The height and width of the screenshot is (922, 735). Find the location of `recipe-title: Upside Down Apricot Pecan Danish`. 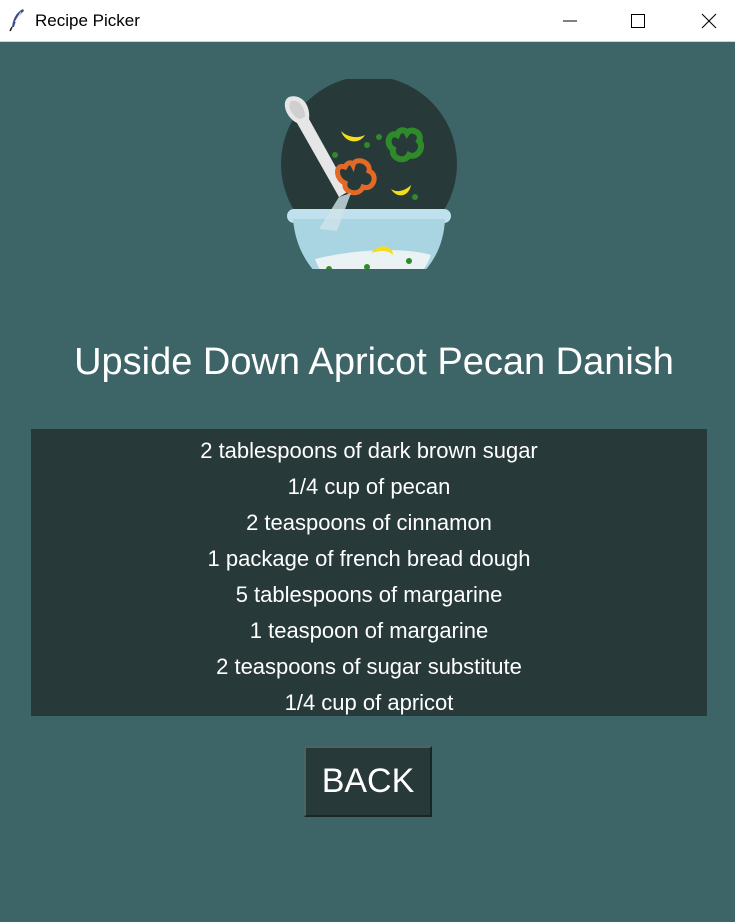

recipe-title: Upside Down Apricot Pecan Danish is located at coordinates (374, 362).